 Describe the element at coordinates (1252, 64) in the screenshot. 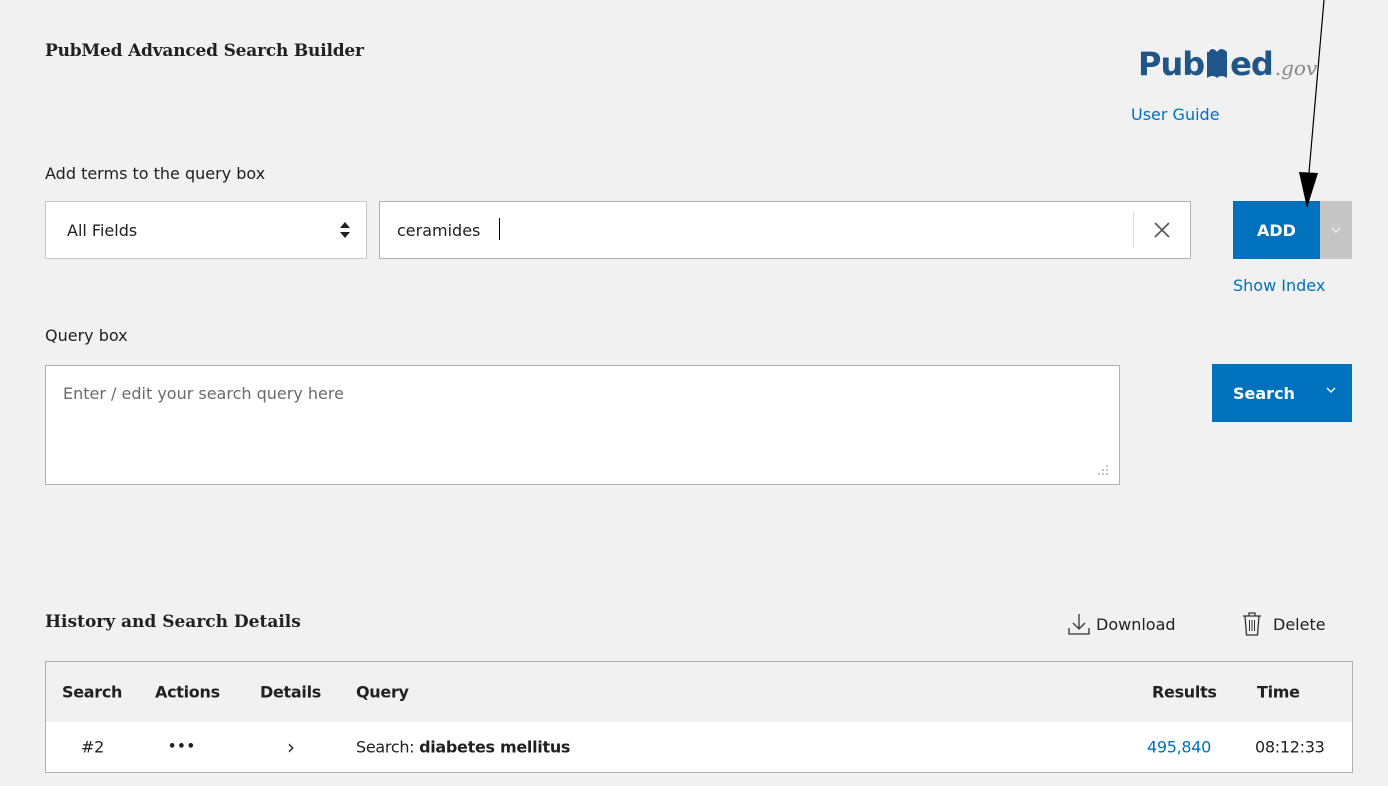

I see `logo-text-right: ed` at that location.